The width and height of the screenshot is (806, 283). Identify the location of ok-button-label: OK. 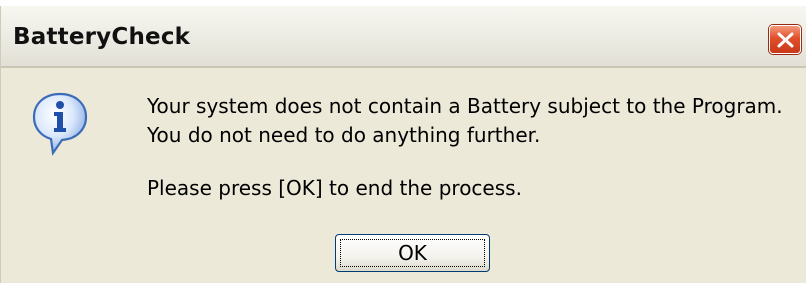
(412, 253).